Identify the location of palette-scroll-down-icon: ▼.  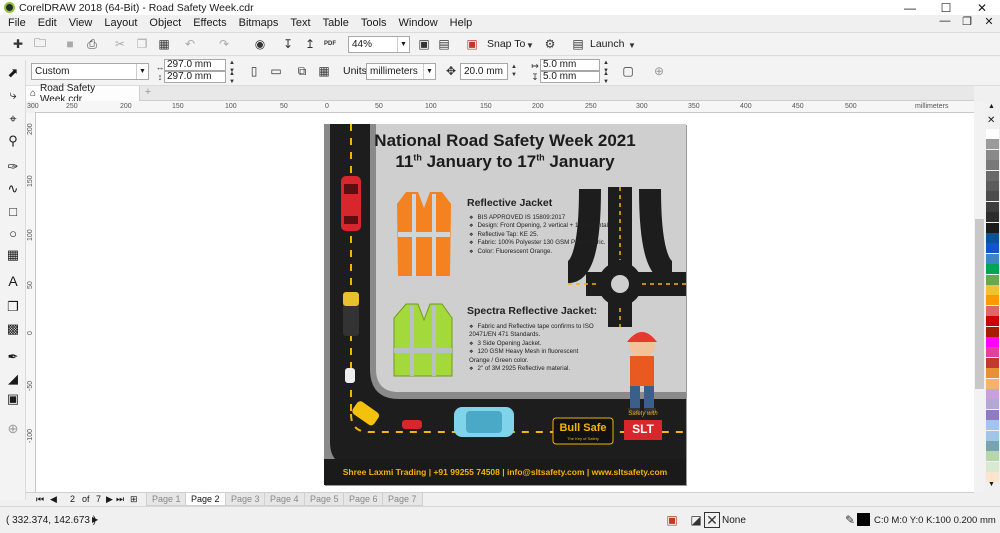
(991, 484).